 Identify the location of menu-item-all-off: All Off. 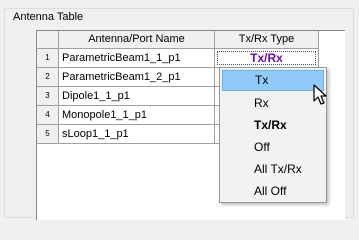
(273, 191).